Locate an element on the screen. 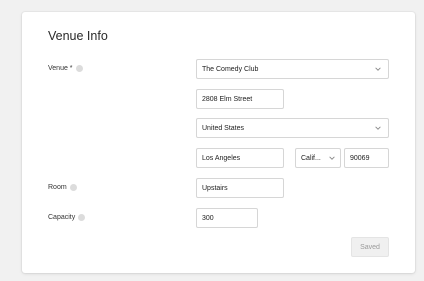  country-select: United States is located at coordinates (292, 128).